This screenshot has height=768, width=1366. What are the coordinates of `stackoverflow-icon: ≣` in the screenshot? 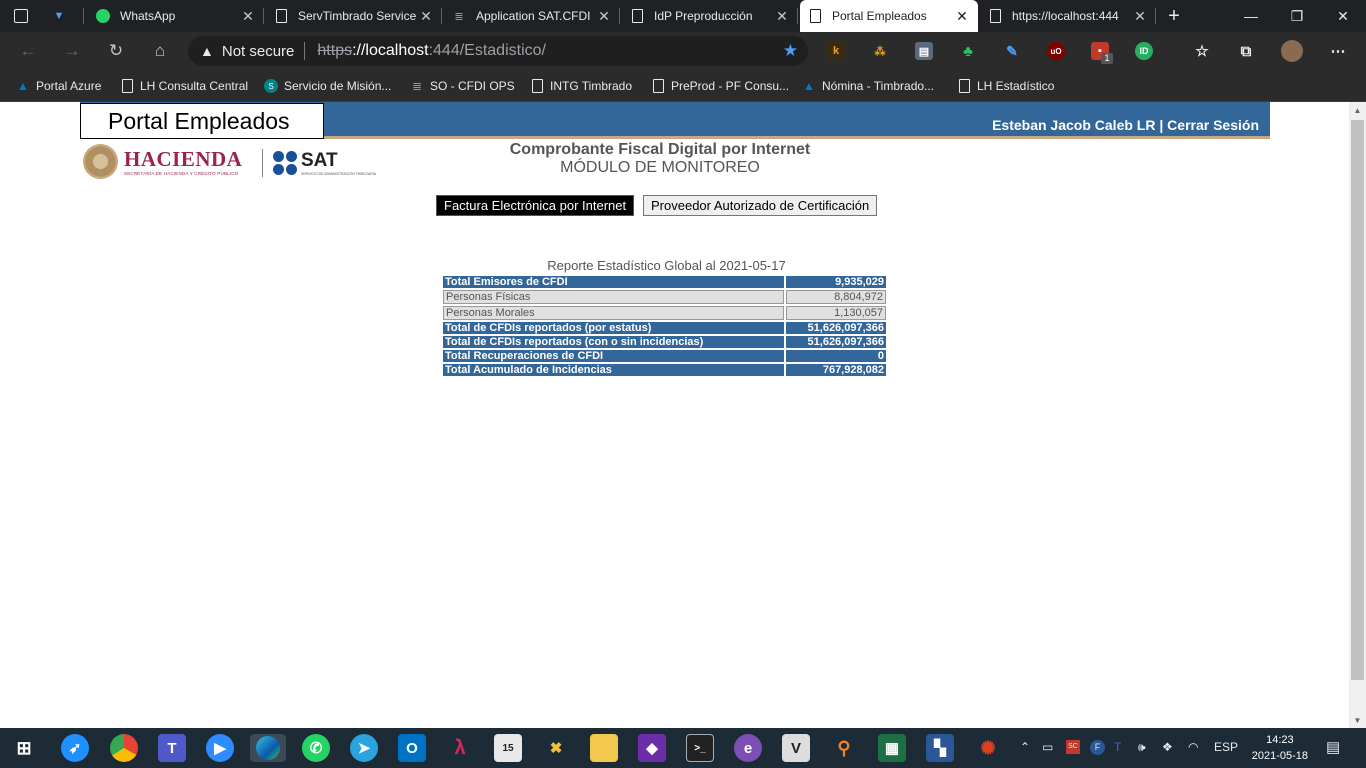 It's located at (459, 16).